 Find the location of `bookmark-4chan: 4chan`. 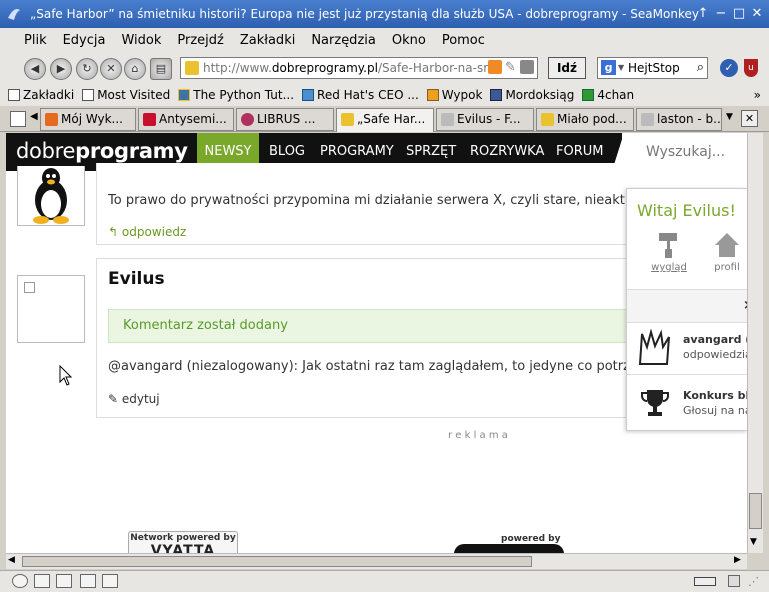

bookmark-4chan: 4chan is located at coordinates (608, 95).